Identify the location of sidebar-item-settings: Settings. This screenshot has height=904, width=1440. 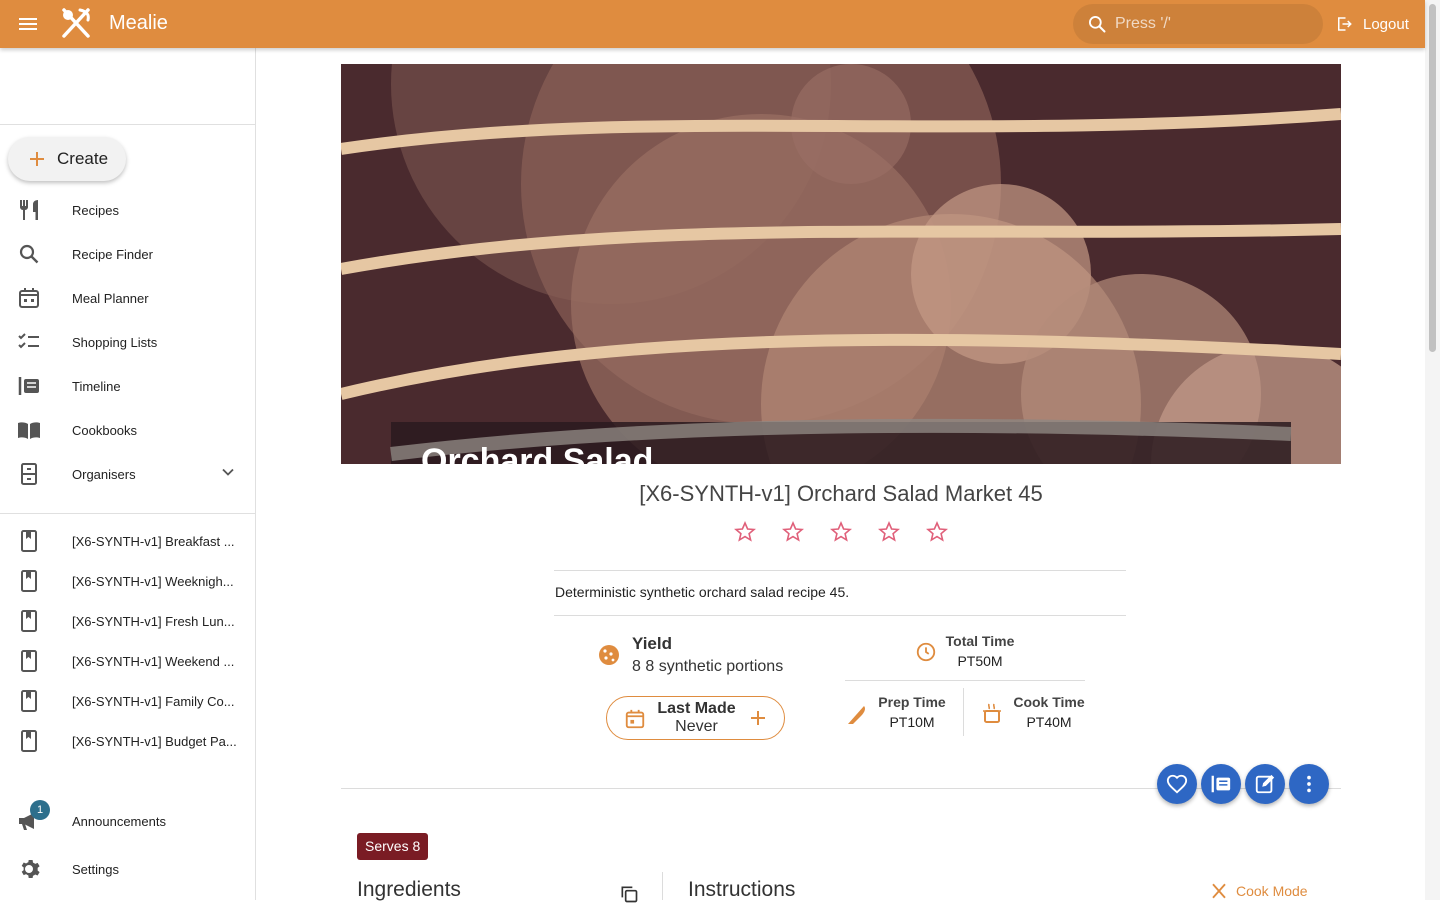
(127, 869).